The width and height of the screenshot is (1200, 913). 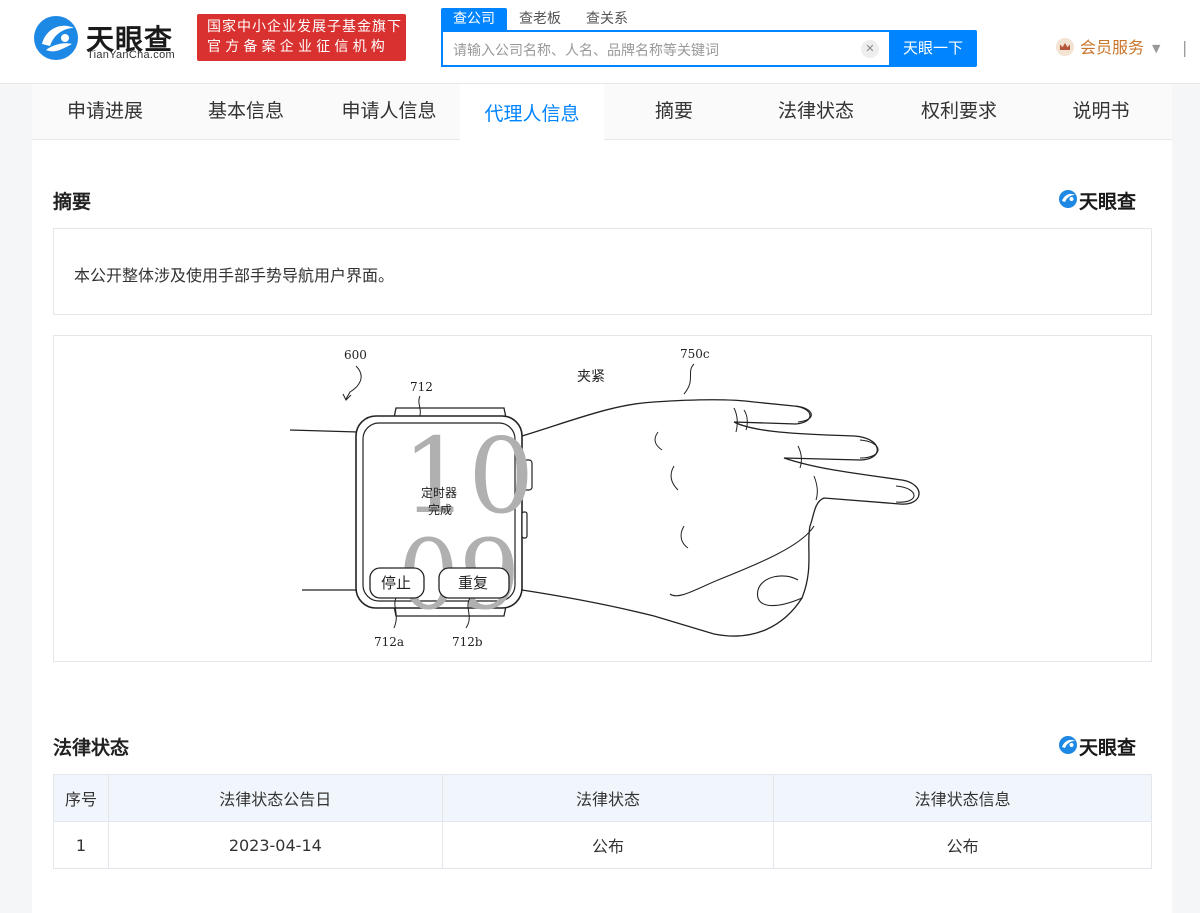 What do you see at coordinates (933, 48) in the screenshot?
I see `search-button: 天眼一下` at bounding box center [933, 48].